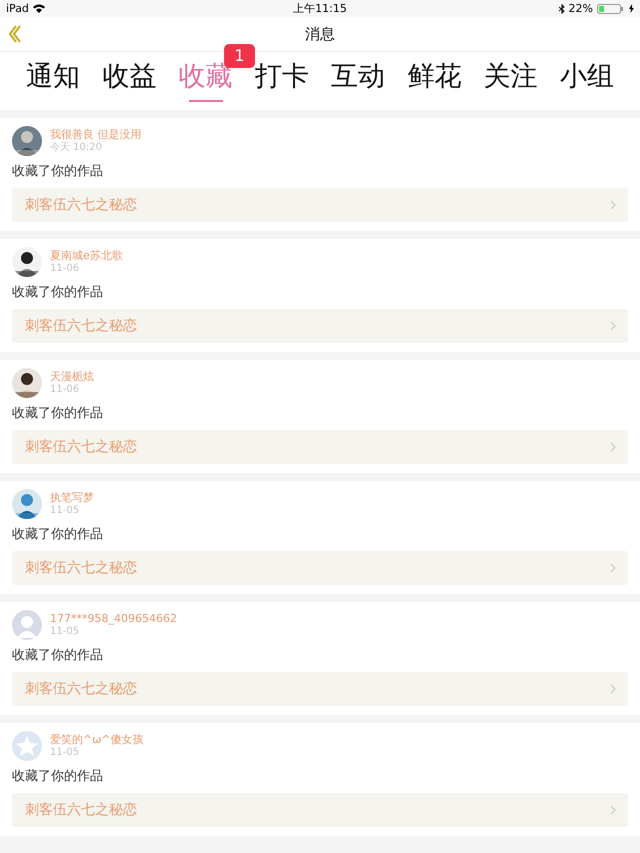  I want to click on battery-icon, so click(611, 9).